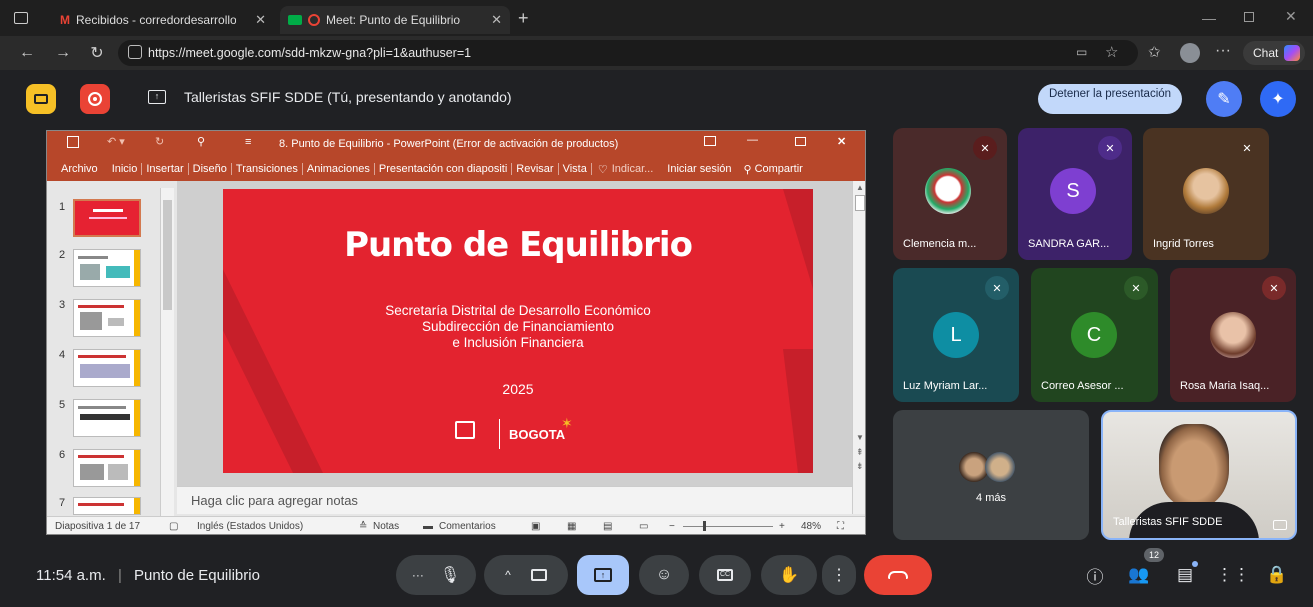  Describe the element at coordinates (860, 452) in the screenshot. I see `previous-slide-icon: ⇞` at that location.